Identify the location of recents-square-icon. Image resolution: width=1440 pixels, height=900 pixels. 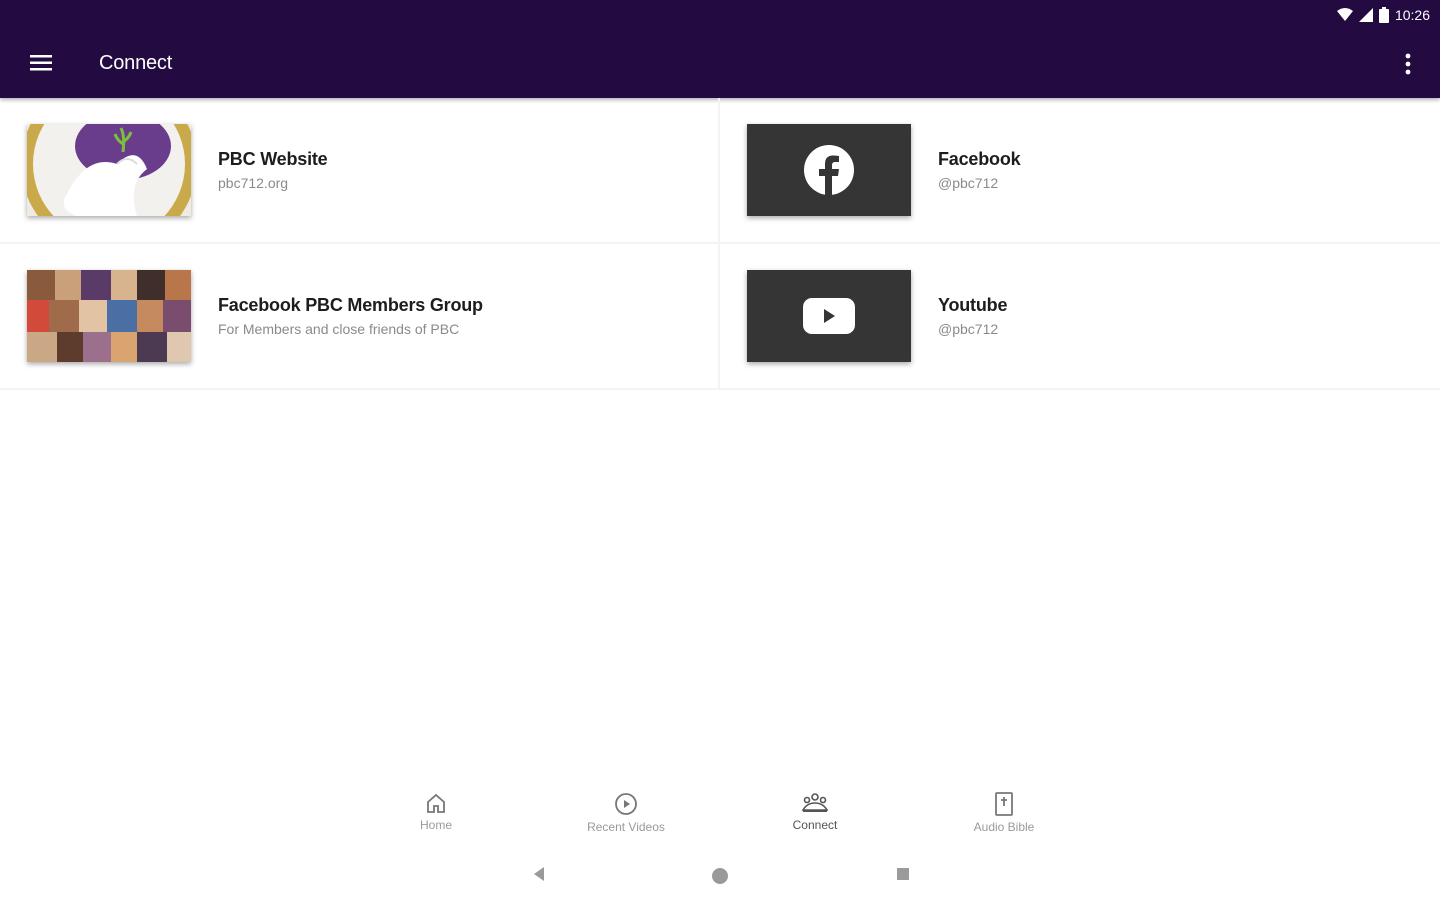
(903, 874).